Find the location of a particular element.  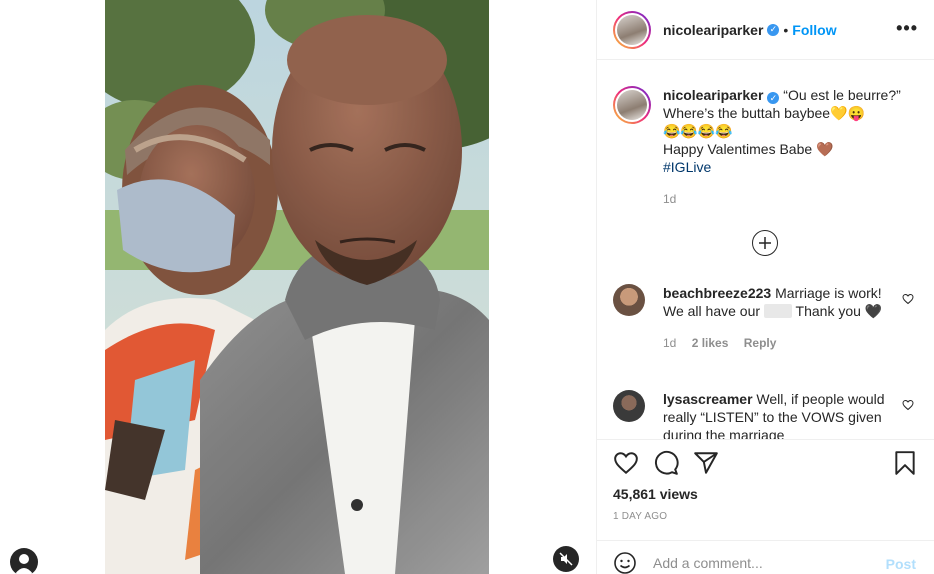

comment-input is located at coordinates (763, 563).